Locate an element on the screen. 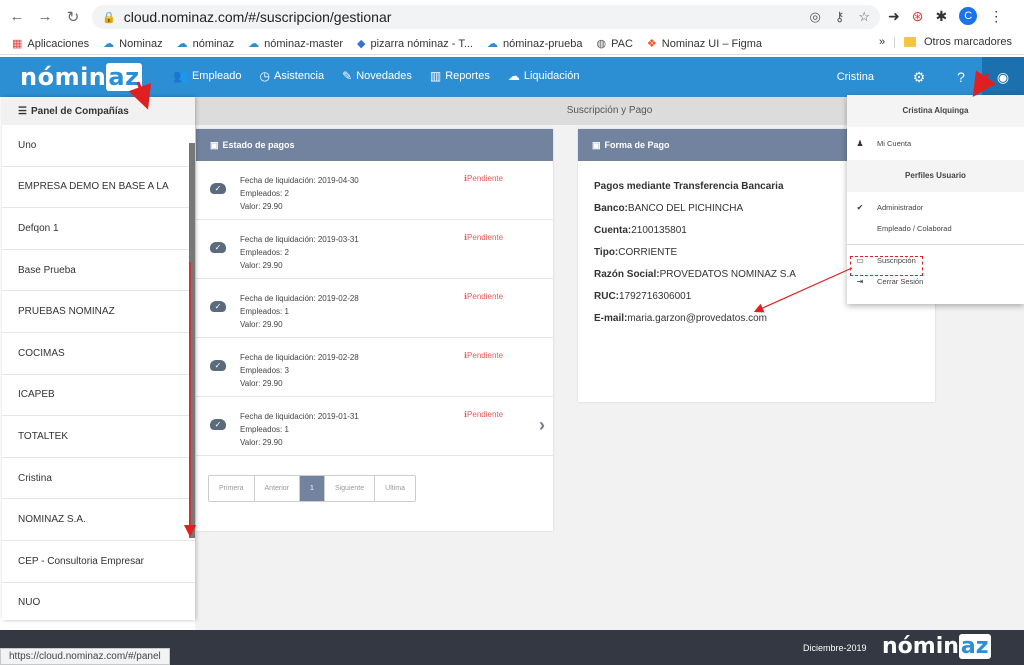  bar-chart-icon: ▥ is located at coordinates (435, 76).